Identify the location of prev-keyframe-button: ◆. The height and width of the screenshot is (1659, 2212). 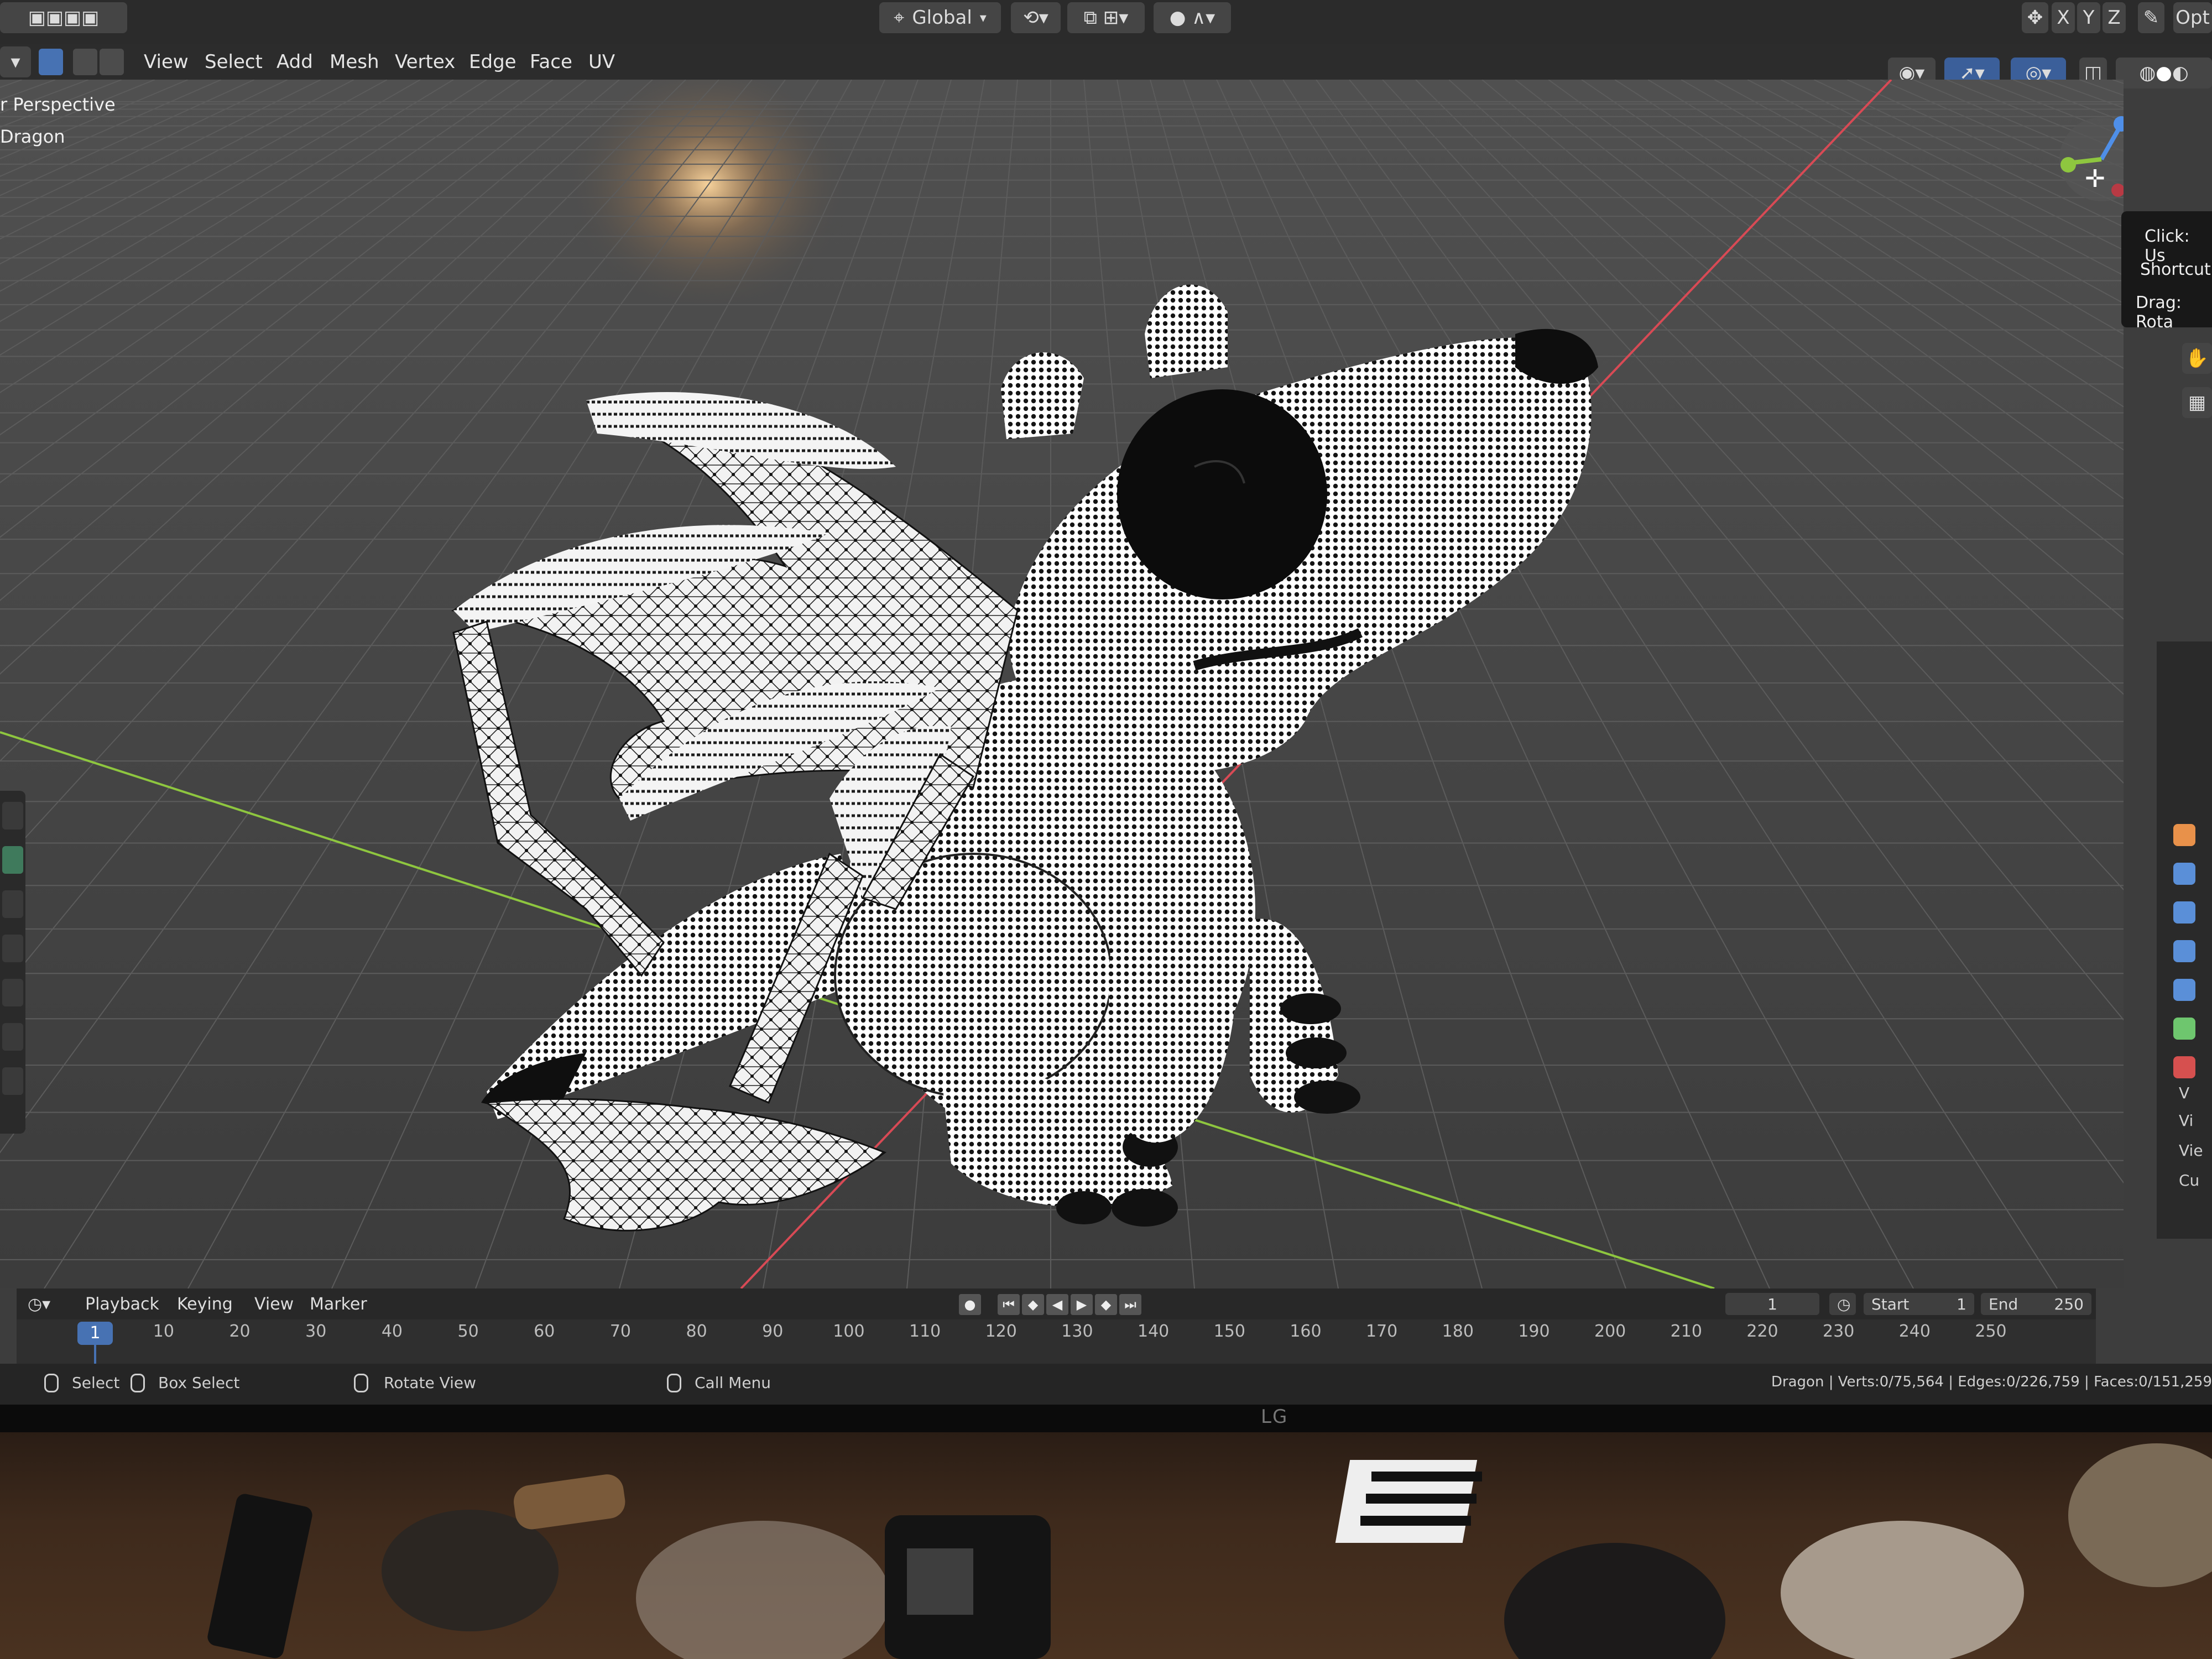
(1033, 1305).